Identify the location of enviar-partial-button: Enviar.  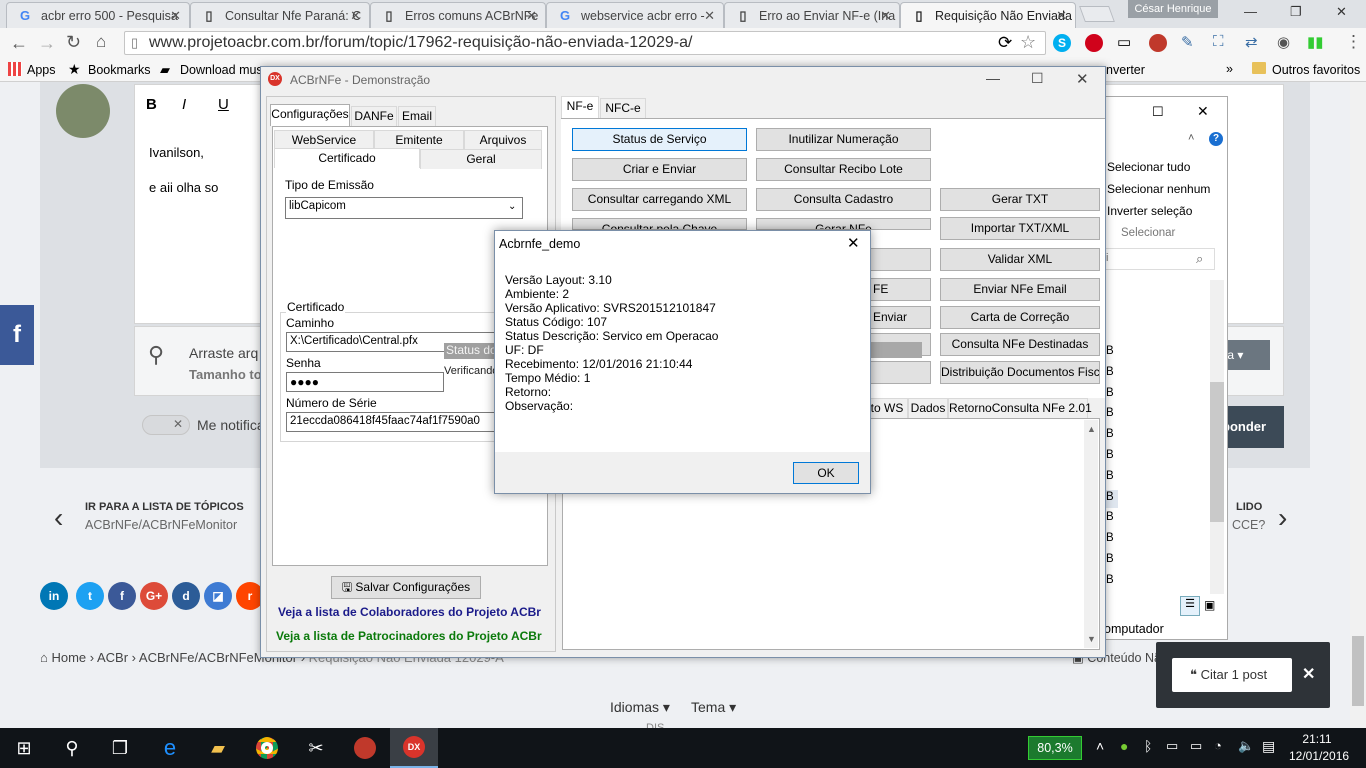
(900, 317).